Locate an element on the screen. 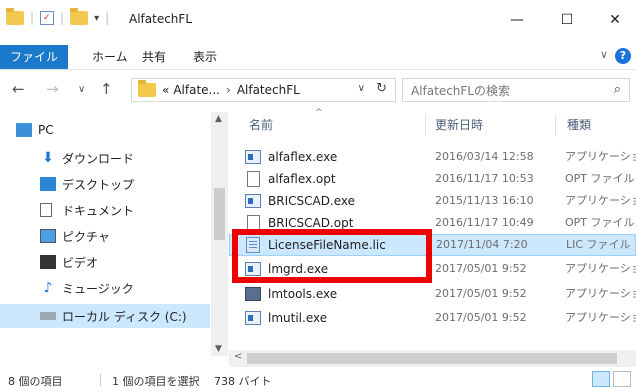 The width and height of the screenshot is (636, 392). file-date: 2016/11/17 10:53 is located at coordinates (484, 178).